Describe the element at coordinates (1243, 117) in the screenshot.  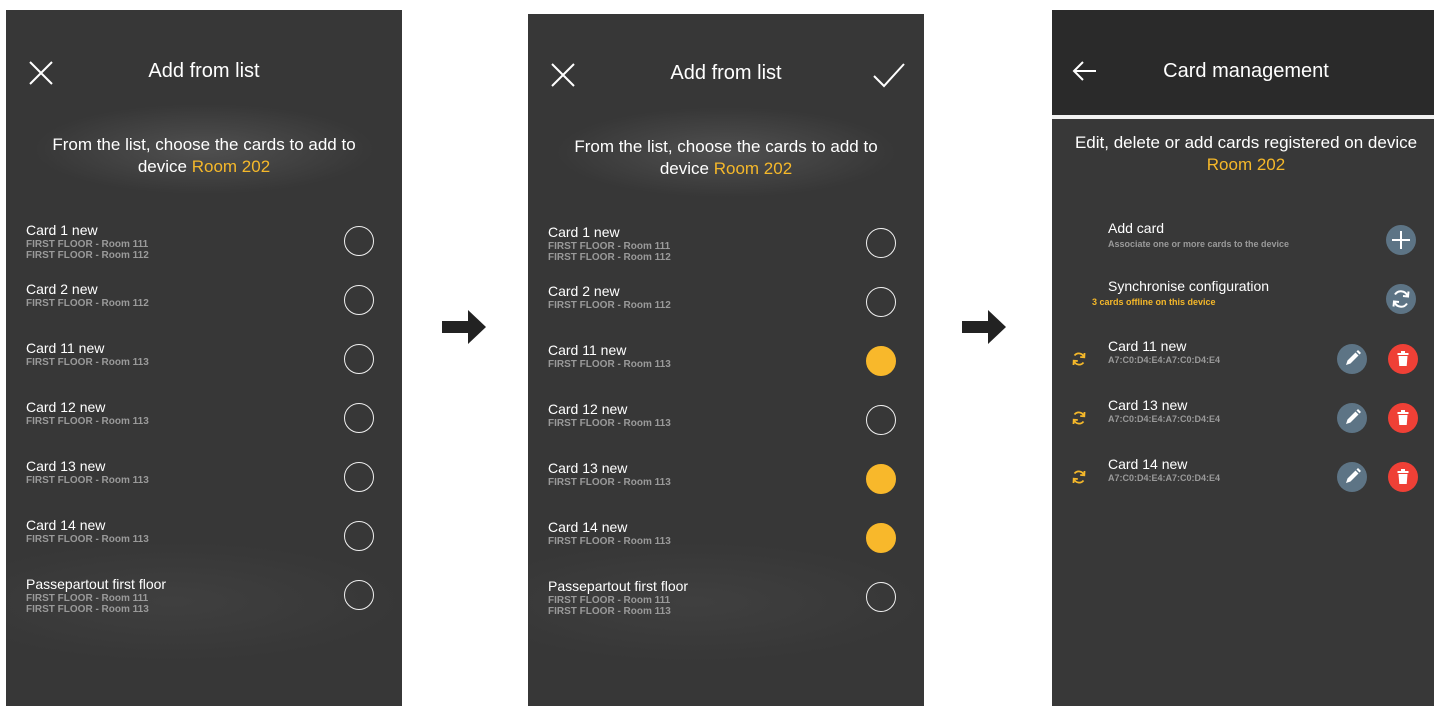
I see `header-divider` at that location.